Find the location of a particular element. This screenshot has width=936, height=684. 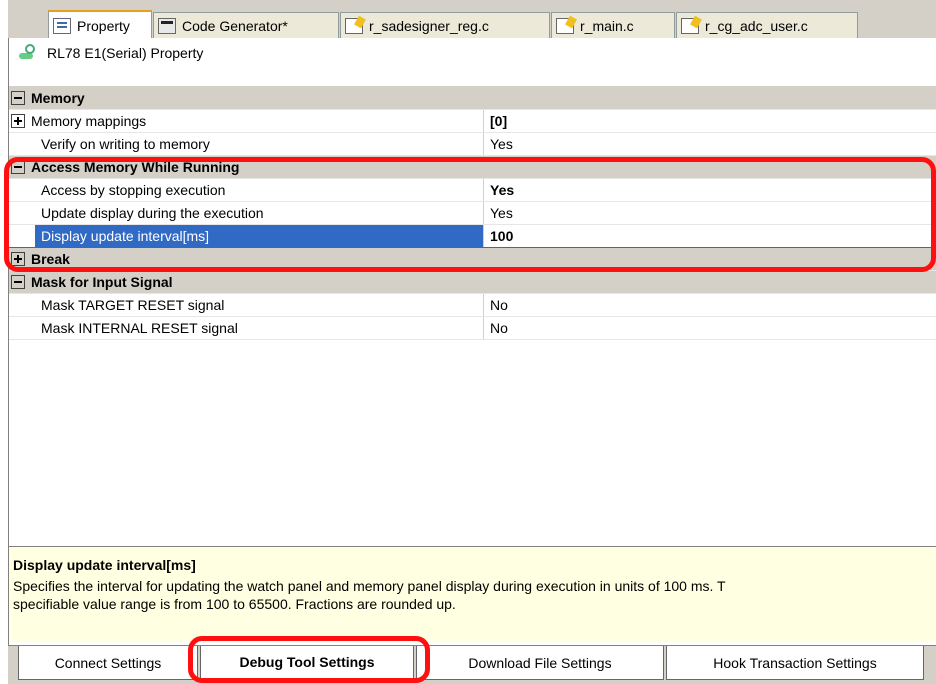

category-label: Break is located at coordinates (50, 259).